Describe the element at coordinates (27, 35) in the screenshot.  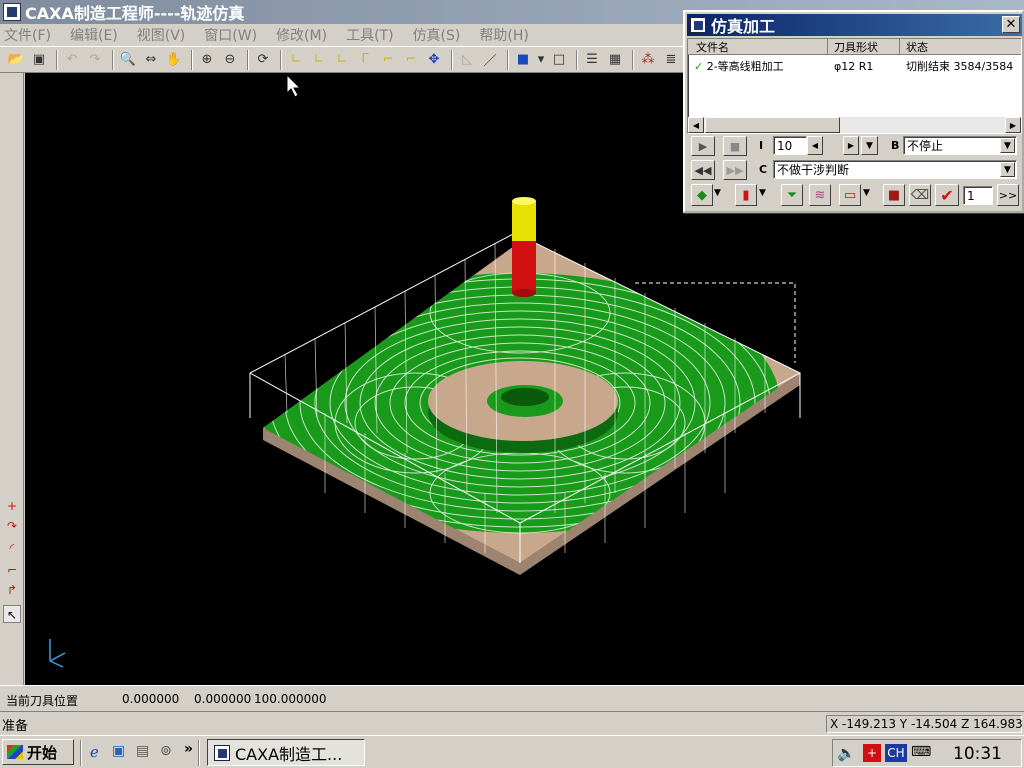
I see `menu-file: 文件(F)` at that location.